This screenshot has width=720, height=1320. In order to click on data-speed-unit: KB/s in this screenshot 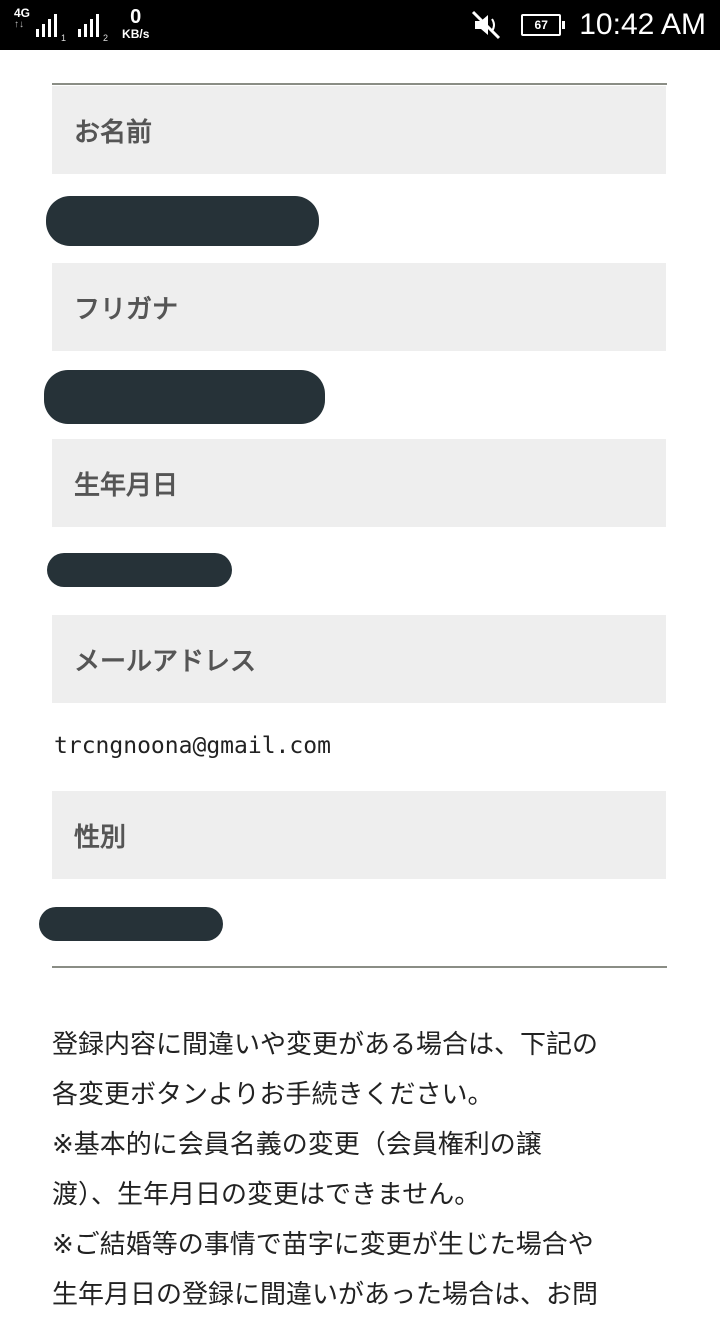, I will do `click(136, 34)`.